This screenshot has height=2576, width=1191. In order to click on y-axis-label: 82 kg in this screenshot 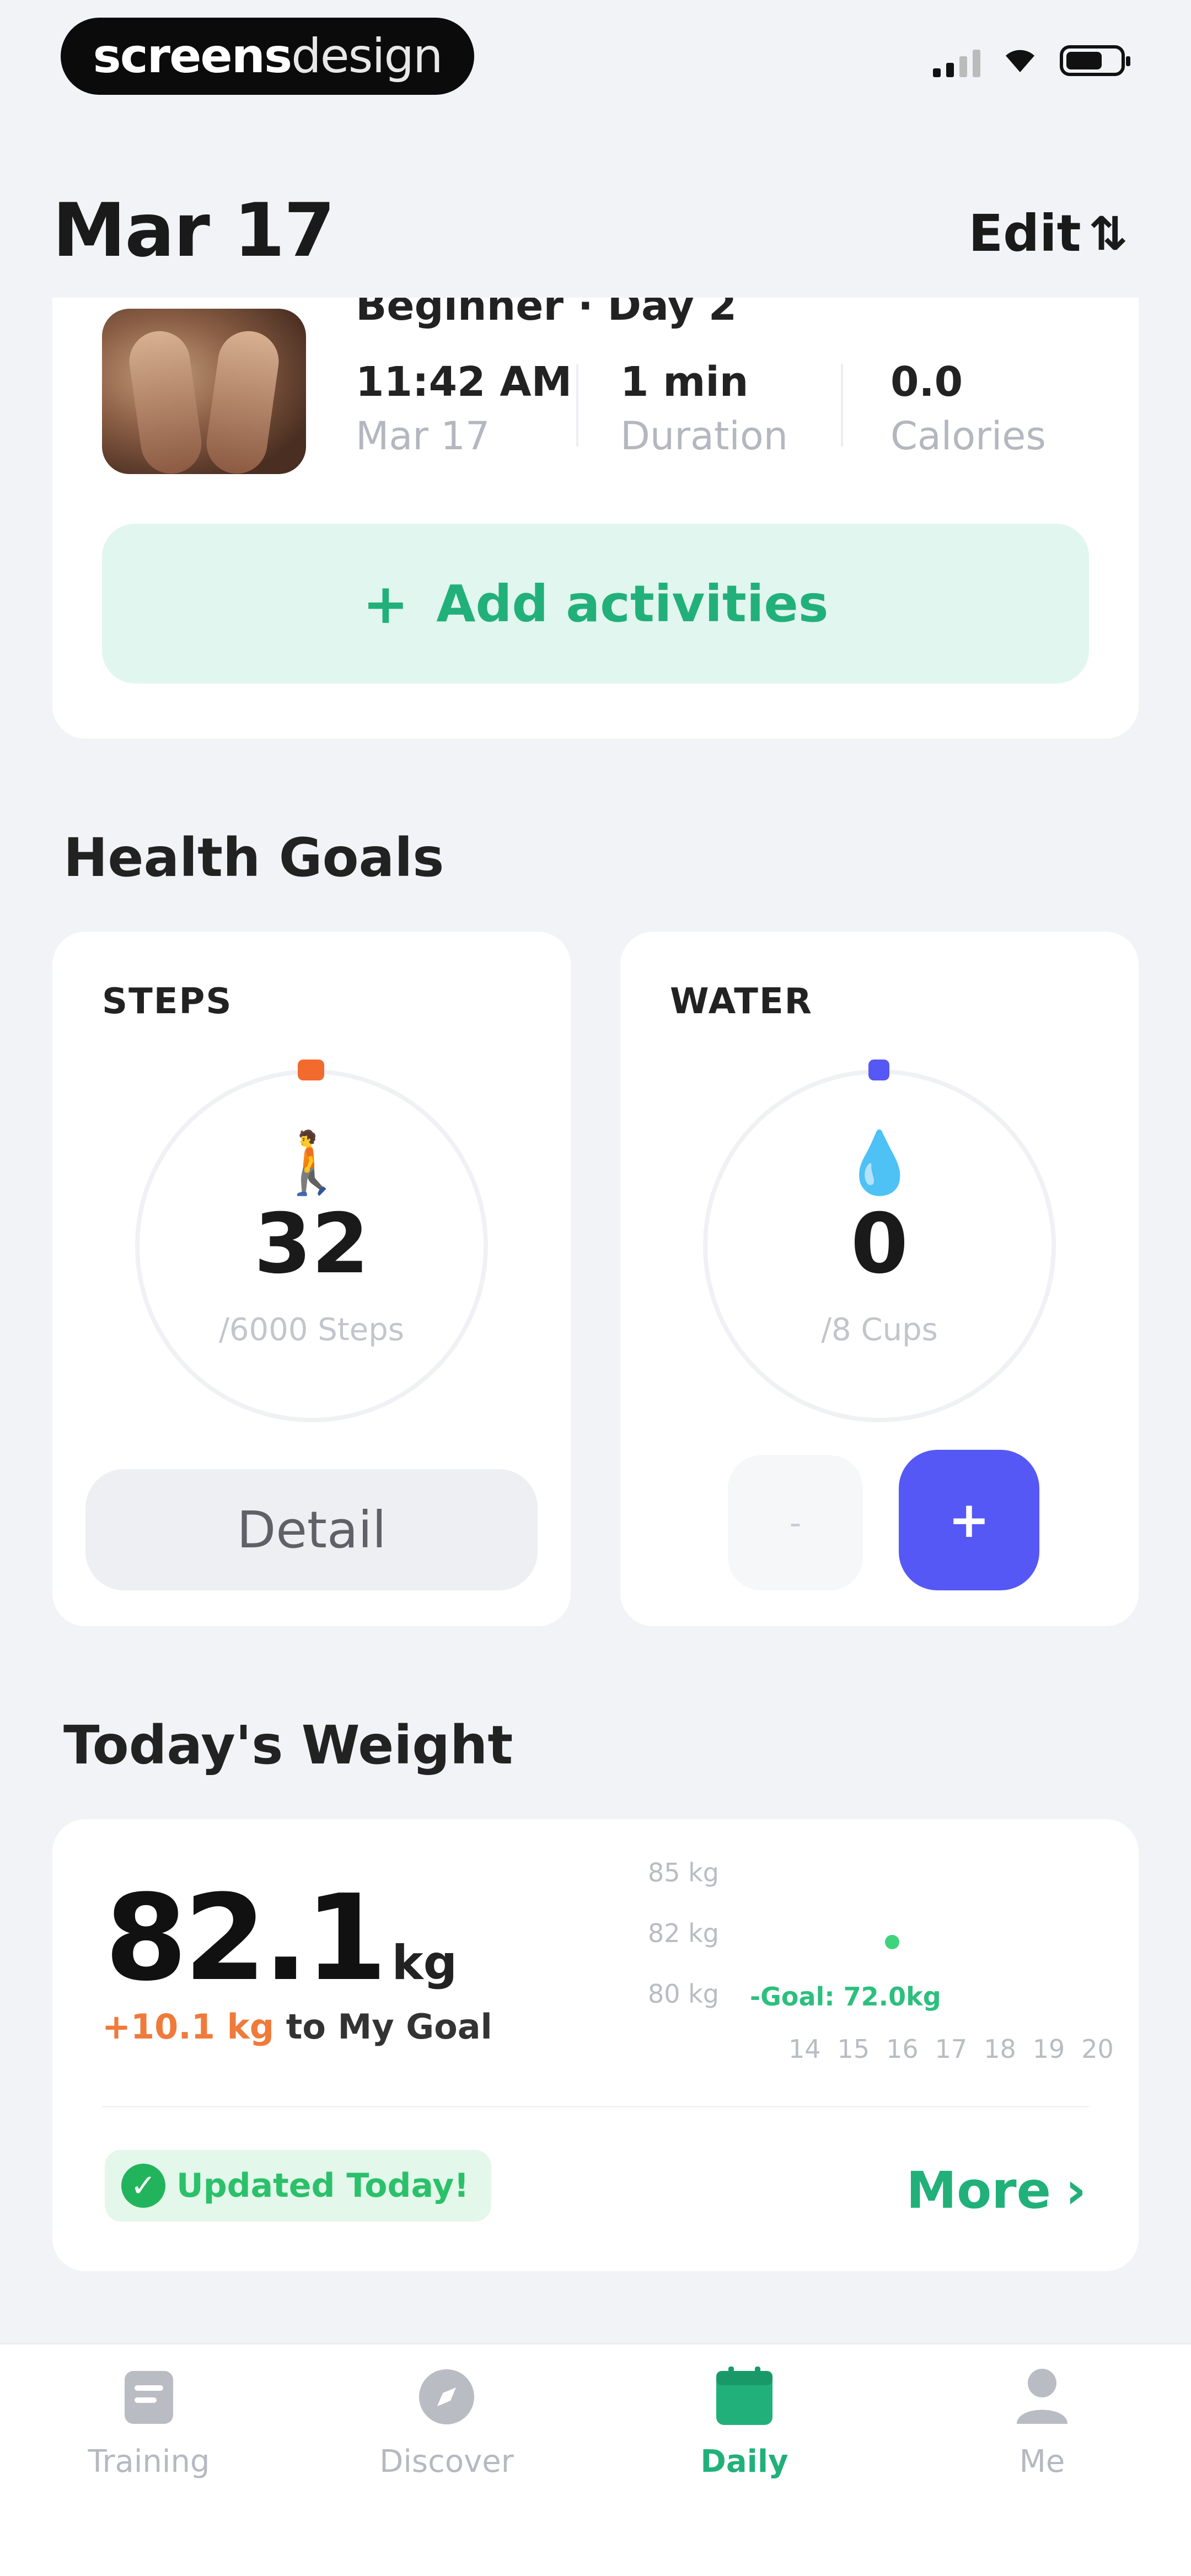, I will do `click(684, 1933)`.